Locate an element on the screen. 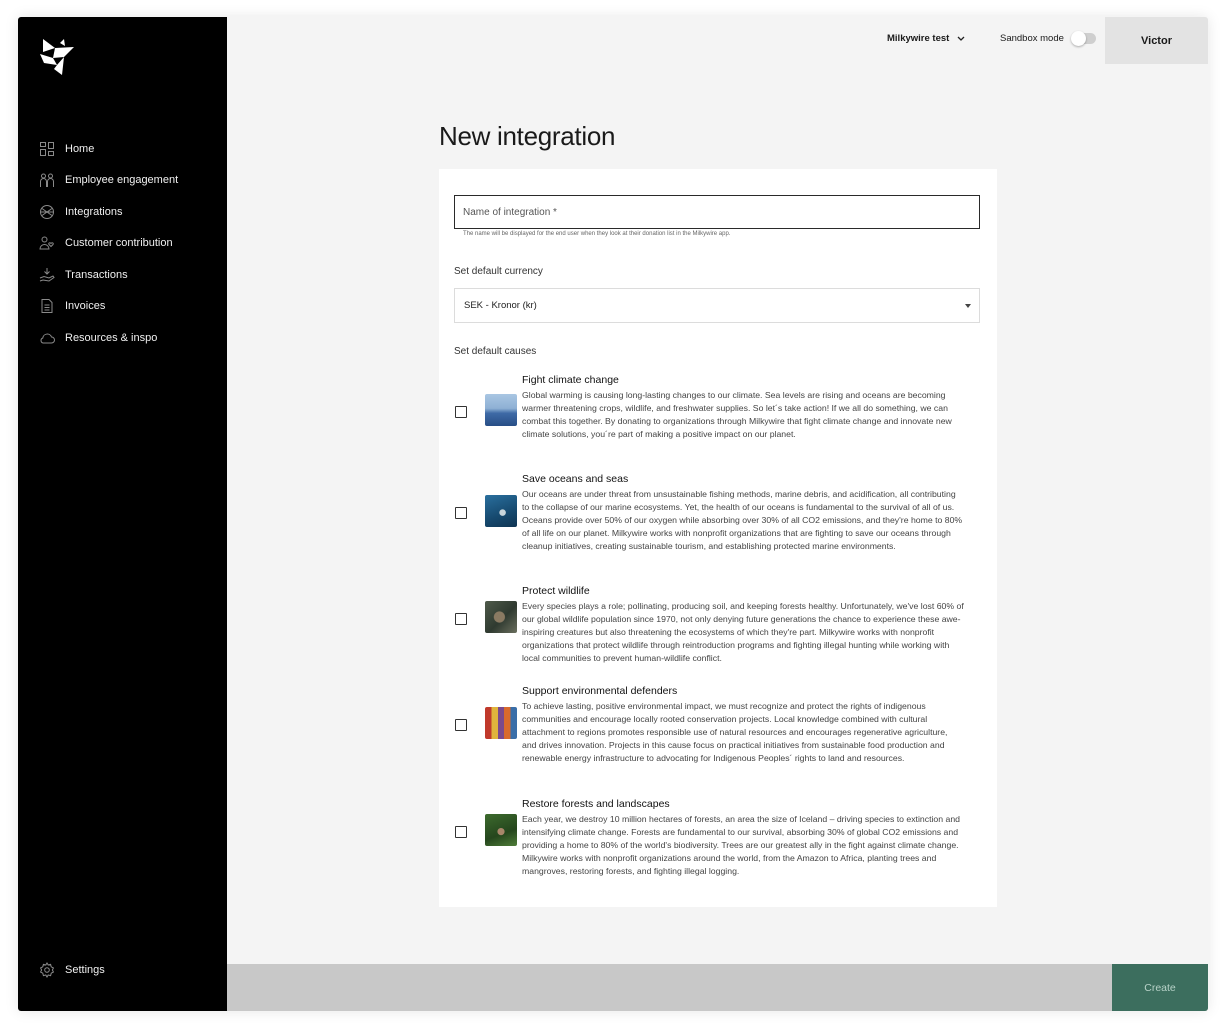 Image resolution: width=1226 pixels, height=1030 pixels. page-title: New integration is located at coordinates (527, 136).